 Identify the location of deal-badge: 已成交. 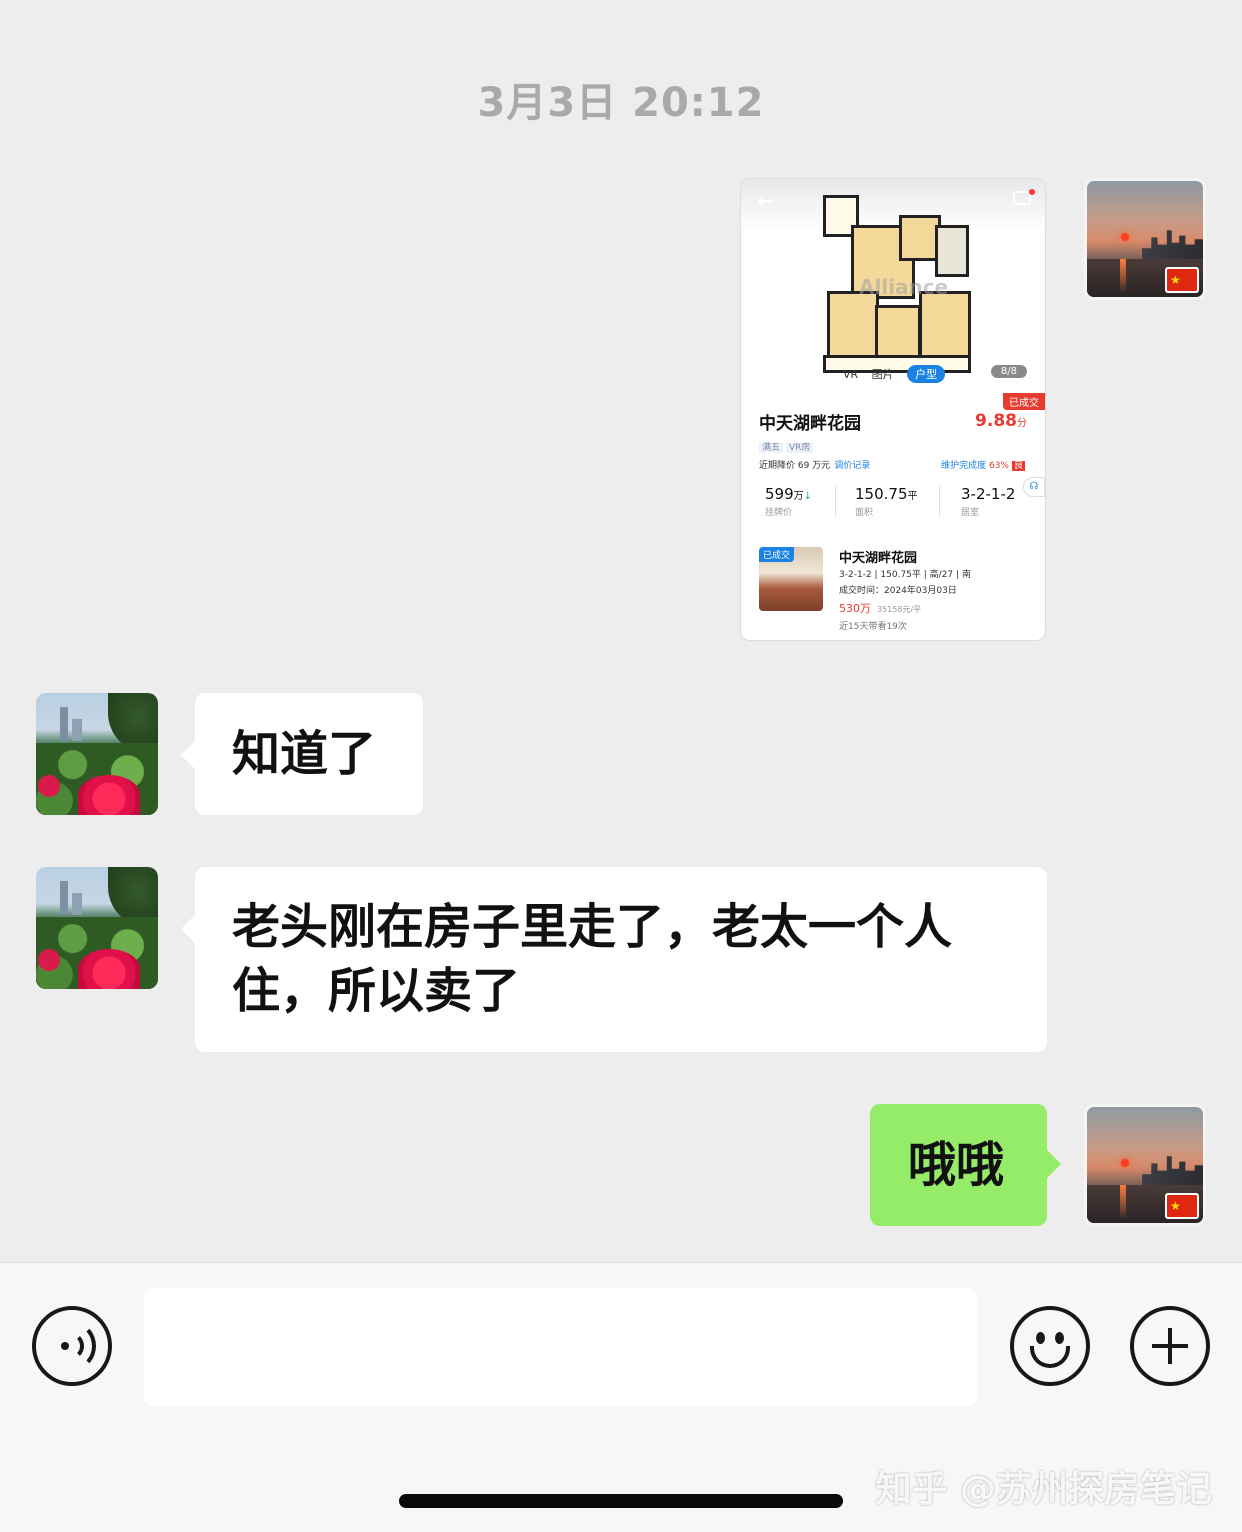
(777, 554).